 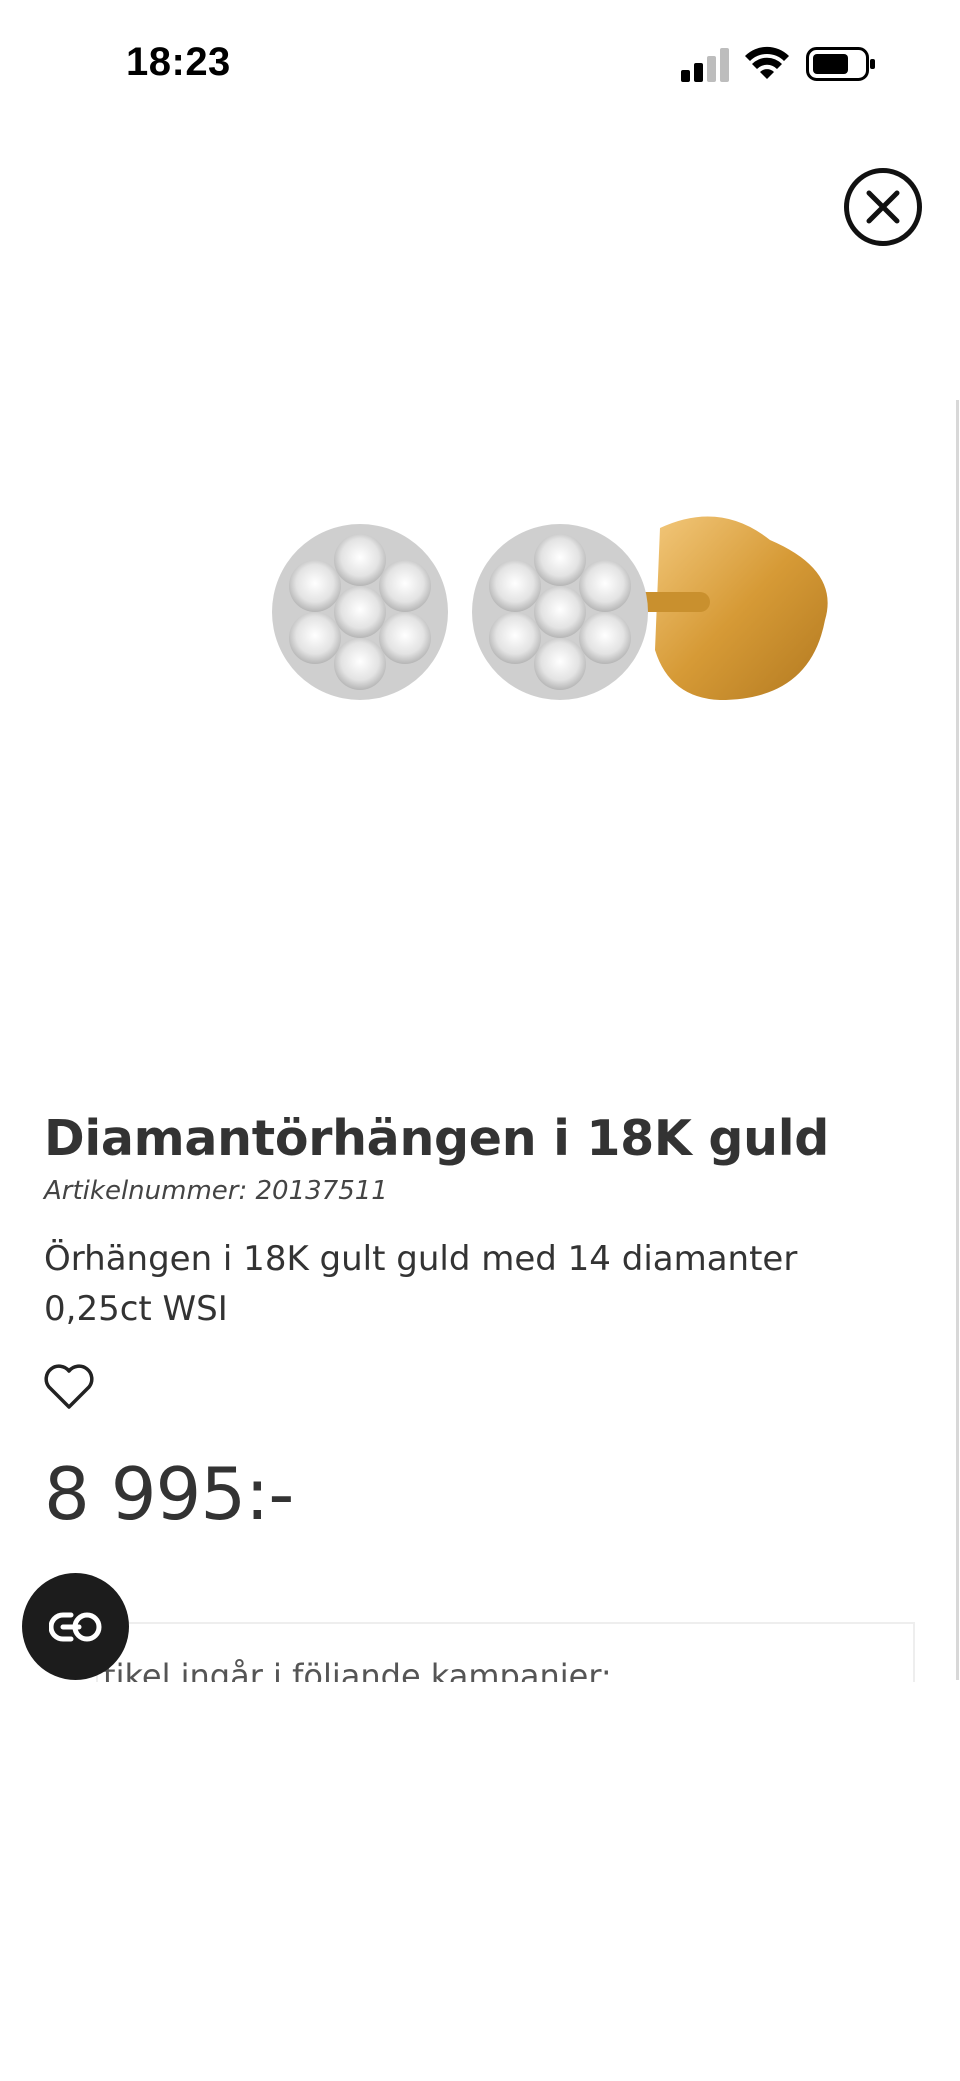 What do you see at coordinates (178, 62) in the screenshot?
I see `status-time: 18:23` at bounding box center [178, 62].